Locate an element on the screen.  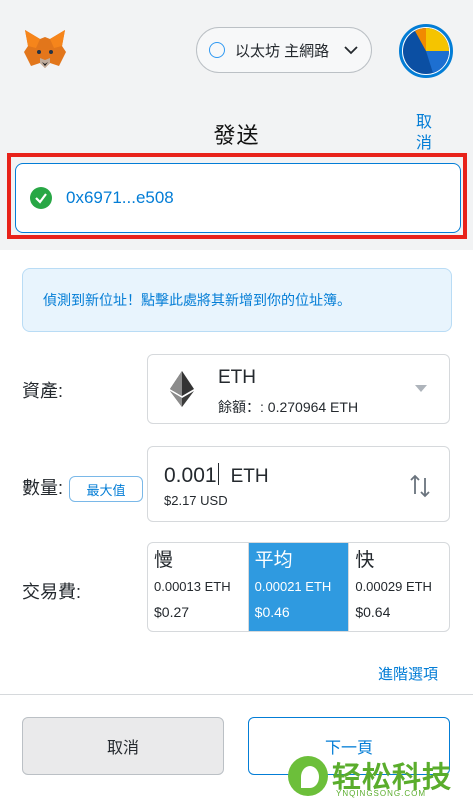
recipient-address-field: 0x6971...e508 is located at coordinates (238, 198).